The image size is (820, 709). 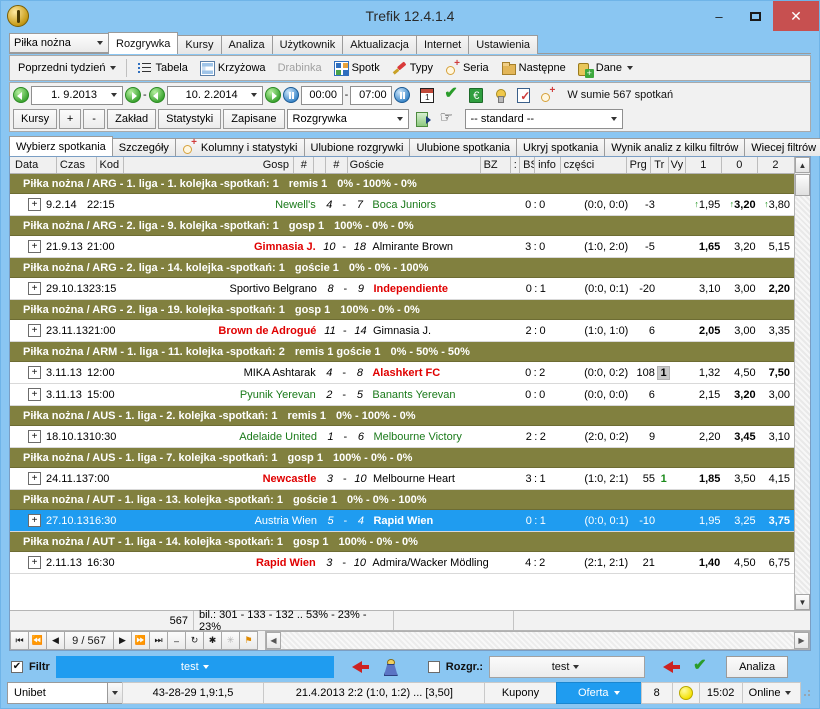 What do you see at coordinates (776, 165) in the screenshot?
I see `column-header-odds-2: 2` at bounding box center [776, 165].